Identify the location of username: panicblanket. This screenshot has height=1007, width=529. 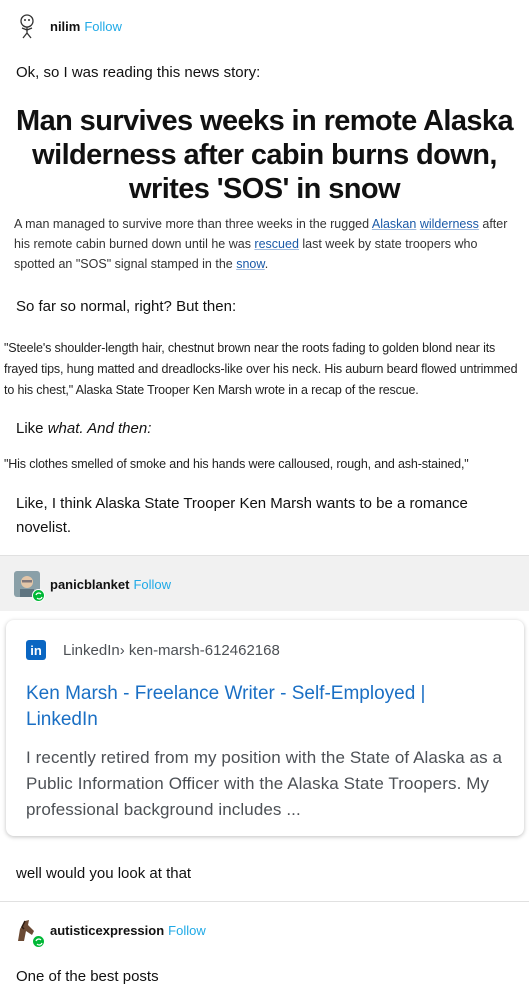
(89, 584).